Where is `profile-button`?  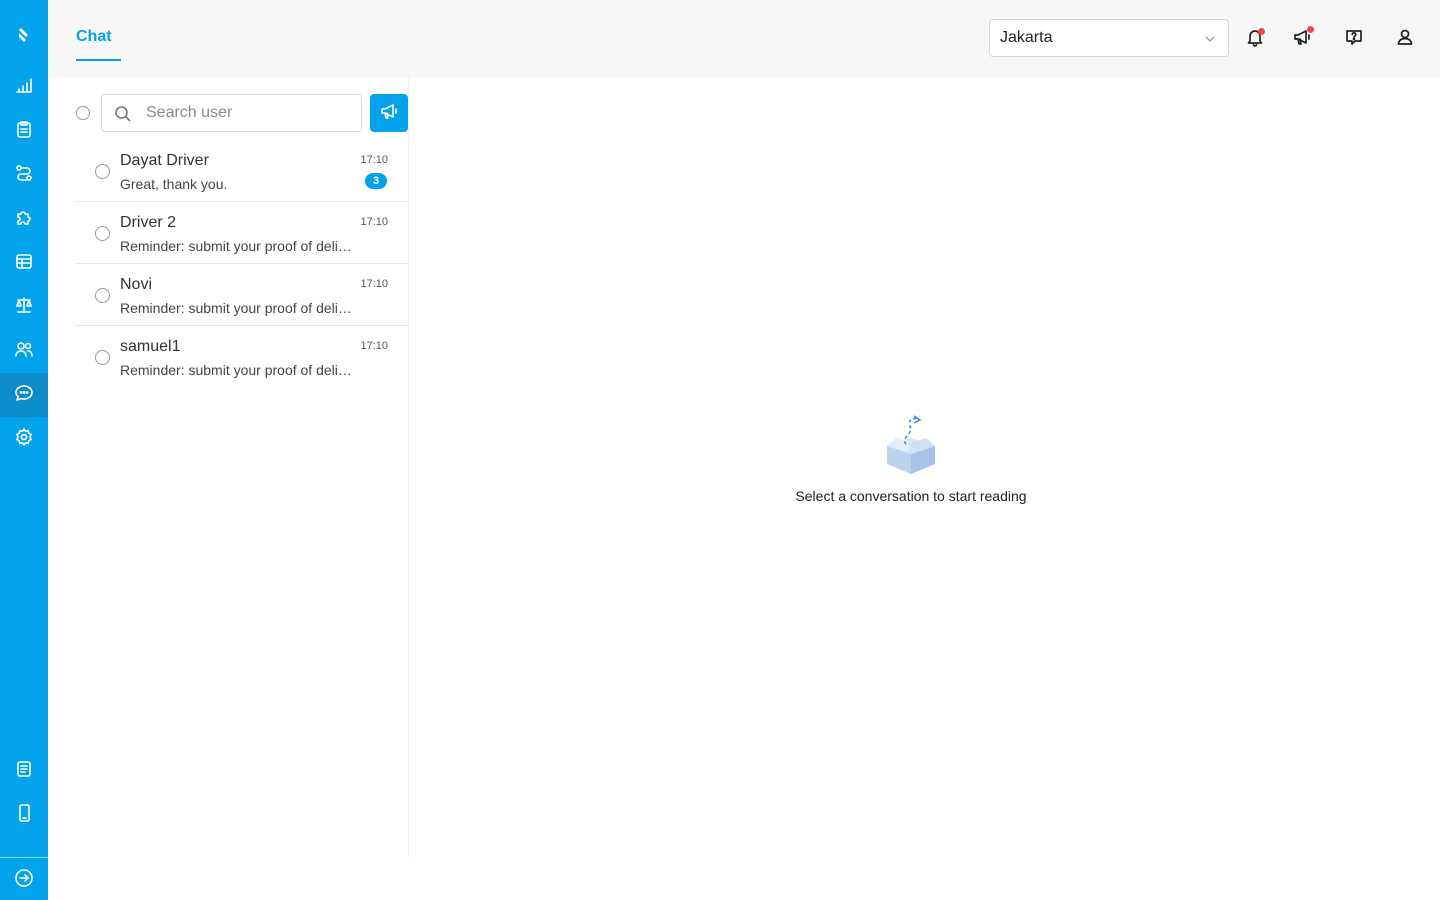
profile-button is located at coordinates (1405, 39).